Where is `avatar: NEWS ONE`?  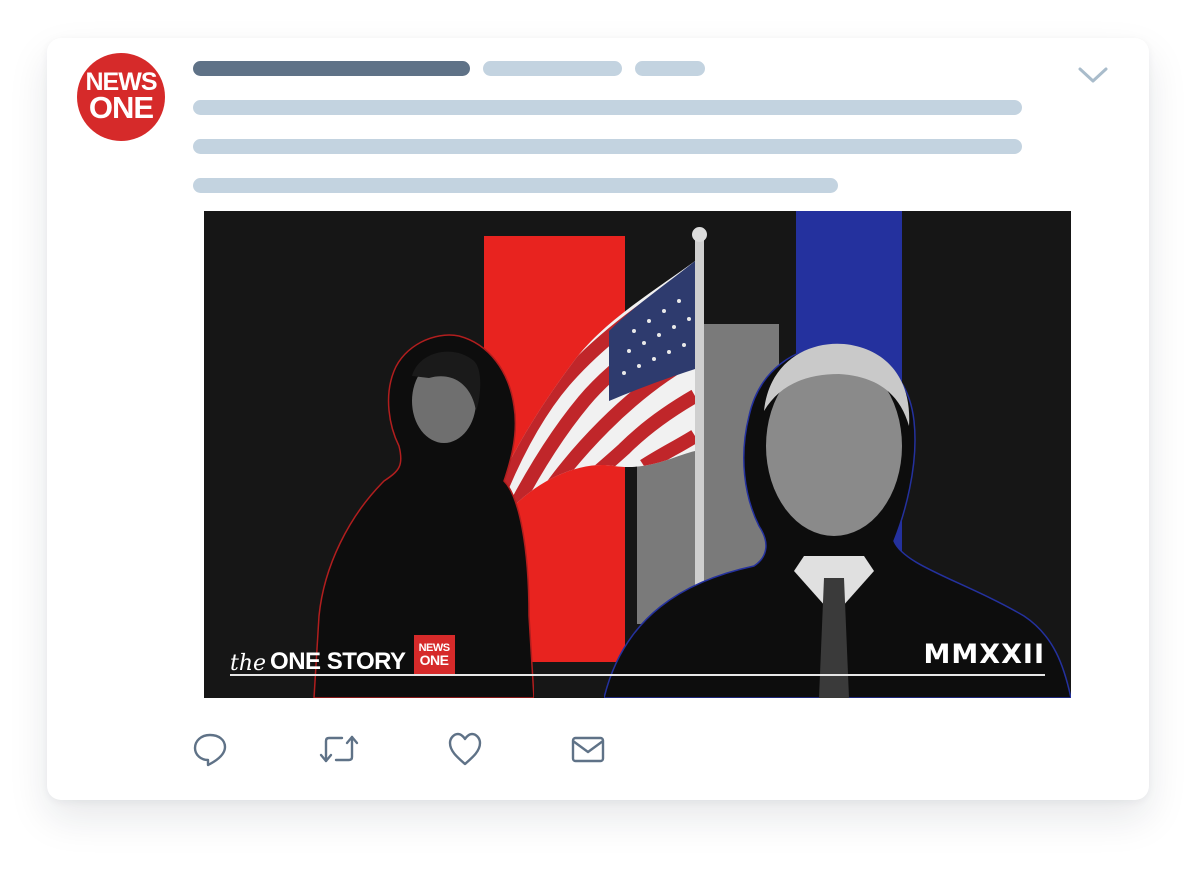
avatar: NEWS ONE is located at coordinates (121, 97).